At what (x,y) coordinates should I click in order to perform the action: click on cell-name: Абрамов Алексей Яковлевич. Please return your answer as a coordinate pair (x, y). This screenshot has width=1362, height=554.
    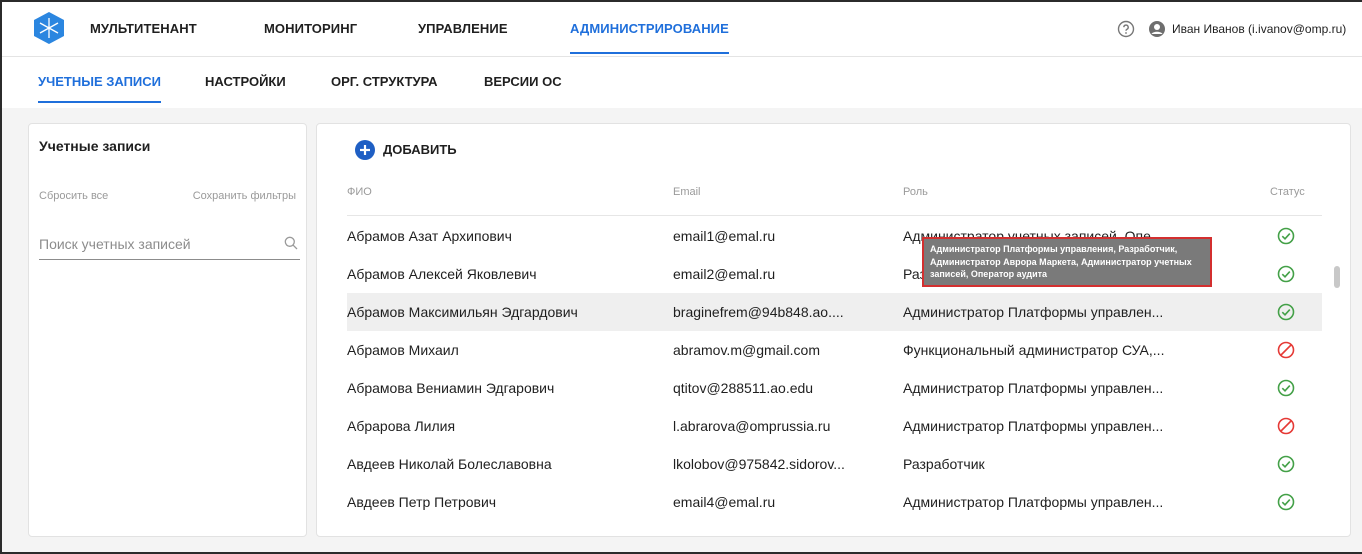
    Looking at the image, I should click on (442, 274).